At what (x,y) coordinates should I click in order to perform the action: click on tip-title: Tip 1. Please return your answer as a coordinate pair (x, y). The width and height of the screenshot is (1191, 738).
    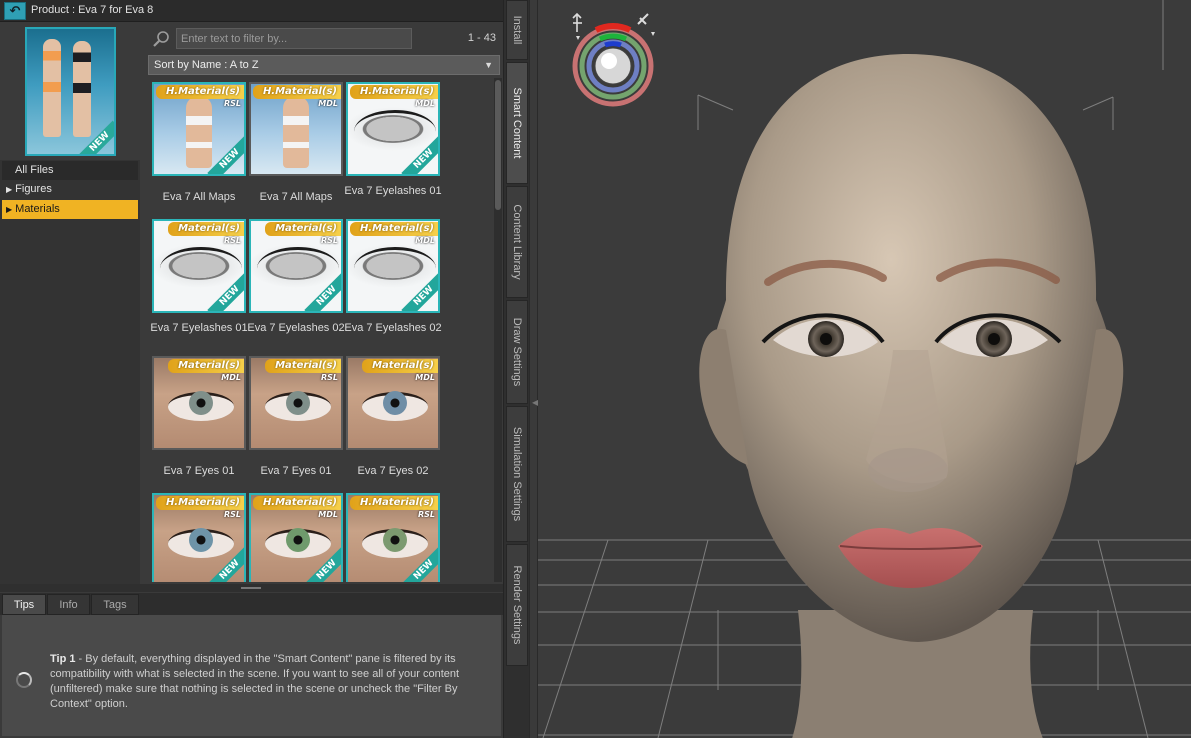
    Looking at the image, I should click on (63, 659).